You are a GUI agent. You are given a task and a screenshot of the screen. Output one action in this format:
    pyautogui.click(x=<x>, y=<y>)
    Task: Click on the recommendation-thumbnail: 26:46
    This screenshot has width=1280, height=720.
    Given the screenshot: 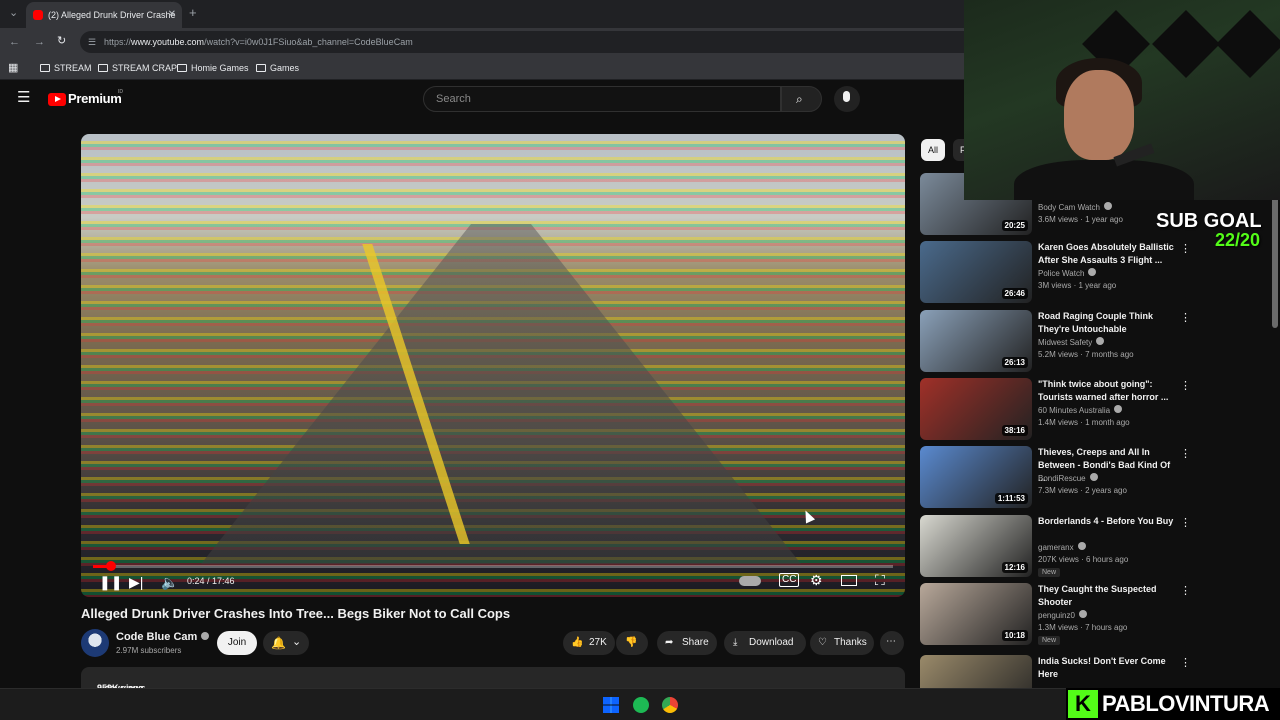 What is the action you would take?
    pyautogui.click(x=976, y=272)
    